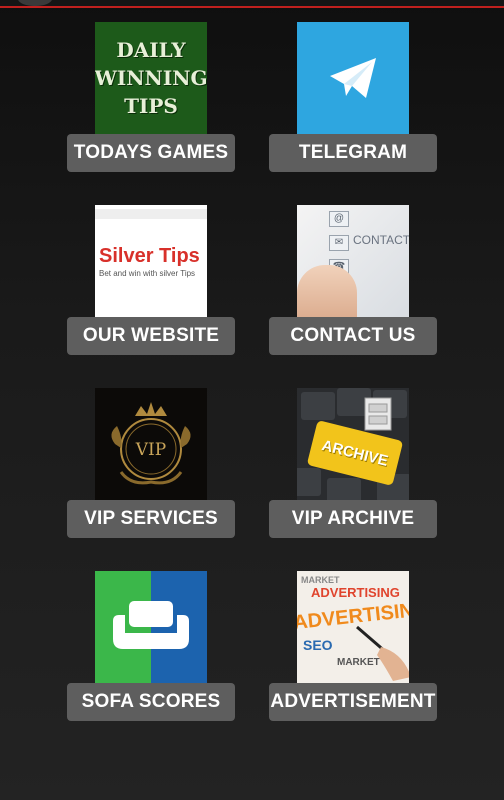 The width and height of the screenshot is (504, 800). I want to click on telegram-image, so click(353, 78).